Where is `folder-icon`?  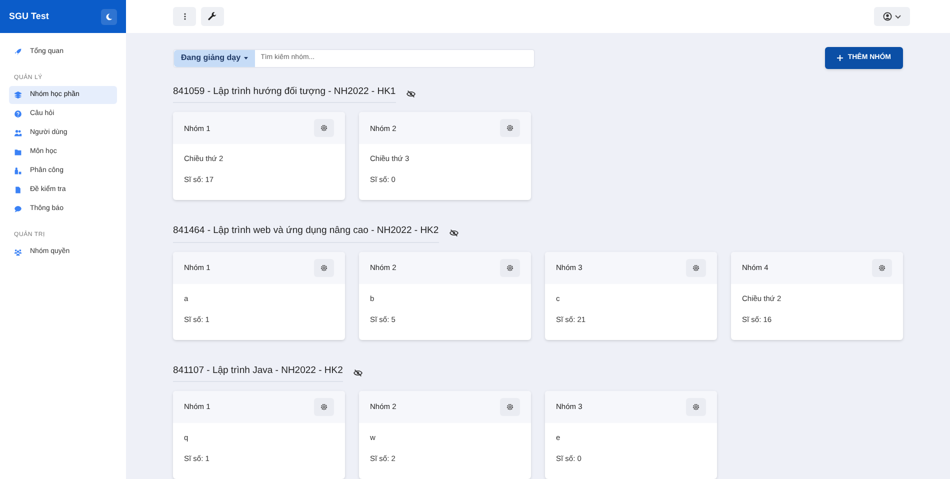
folder-icon is located at coordinates (18, 152).